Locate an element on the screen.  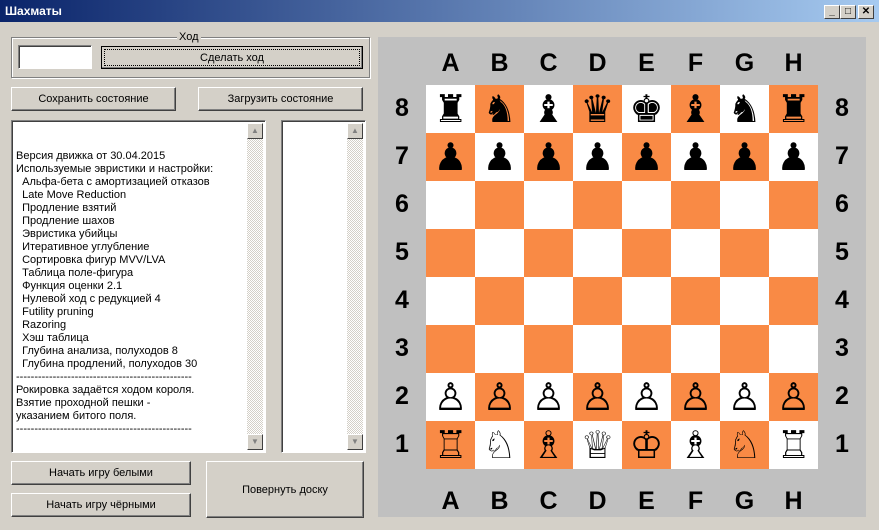
square-c5 is located at coordinates (548, 253).